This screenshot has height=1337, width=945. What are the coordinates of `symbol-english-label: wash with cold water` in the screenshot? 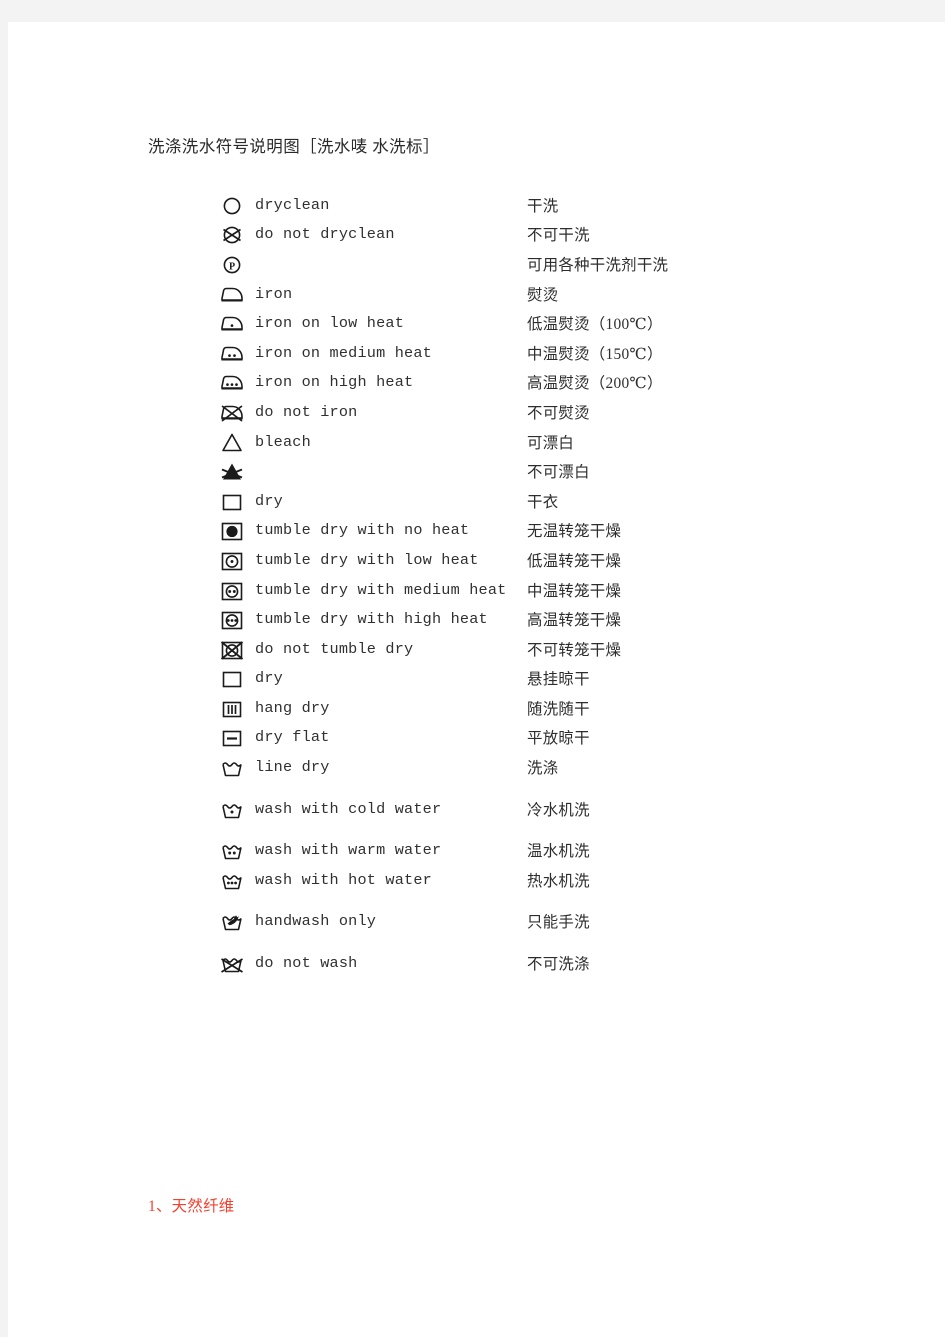 It's located at (348, 808).